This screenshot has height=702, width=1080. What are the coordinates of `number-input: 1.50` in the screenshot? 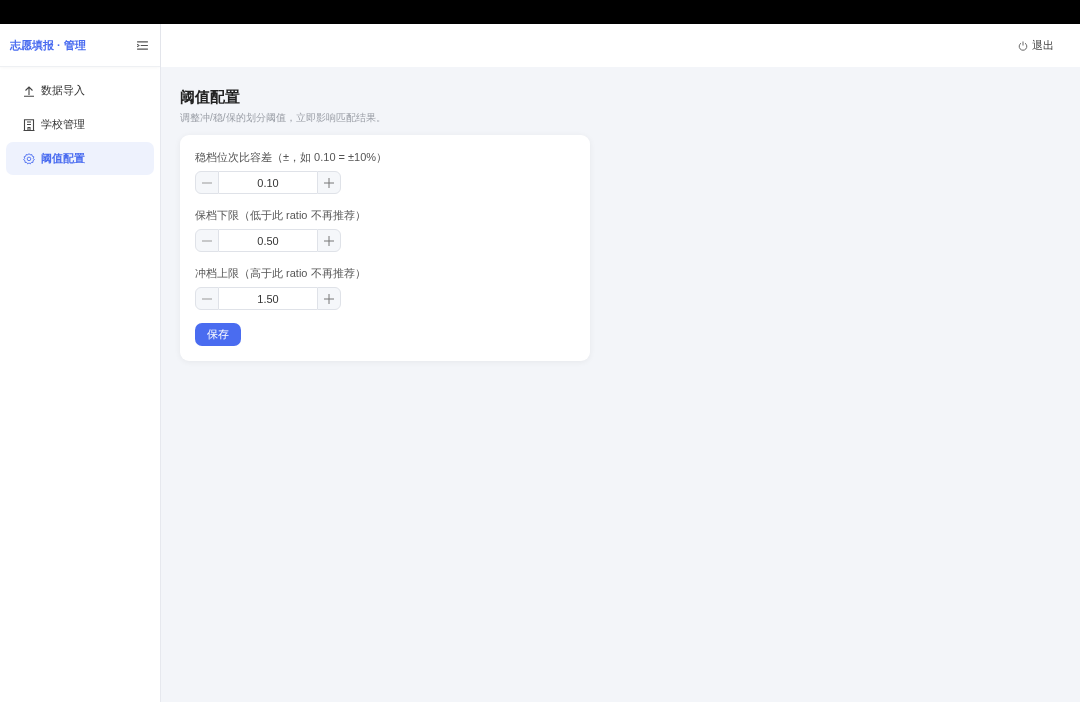 It's located at (268, 298).